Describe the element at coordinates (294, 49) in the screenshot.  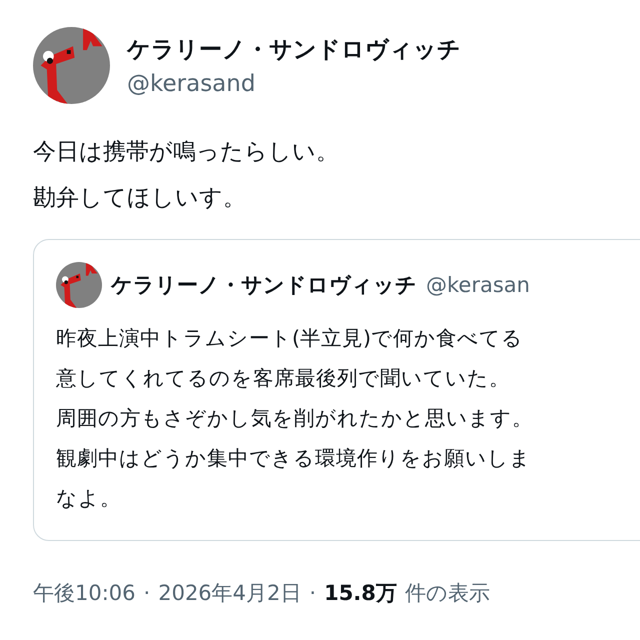
I see `author-name: ケラリーノ・サンドロヴィッチ` at that location.